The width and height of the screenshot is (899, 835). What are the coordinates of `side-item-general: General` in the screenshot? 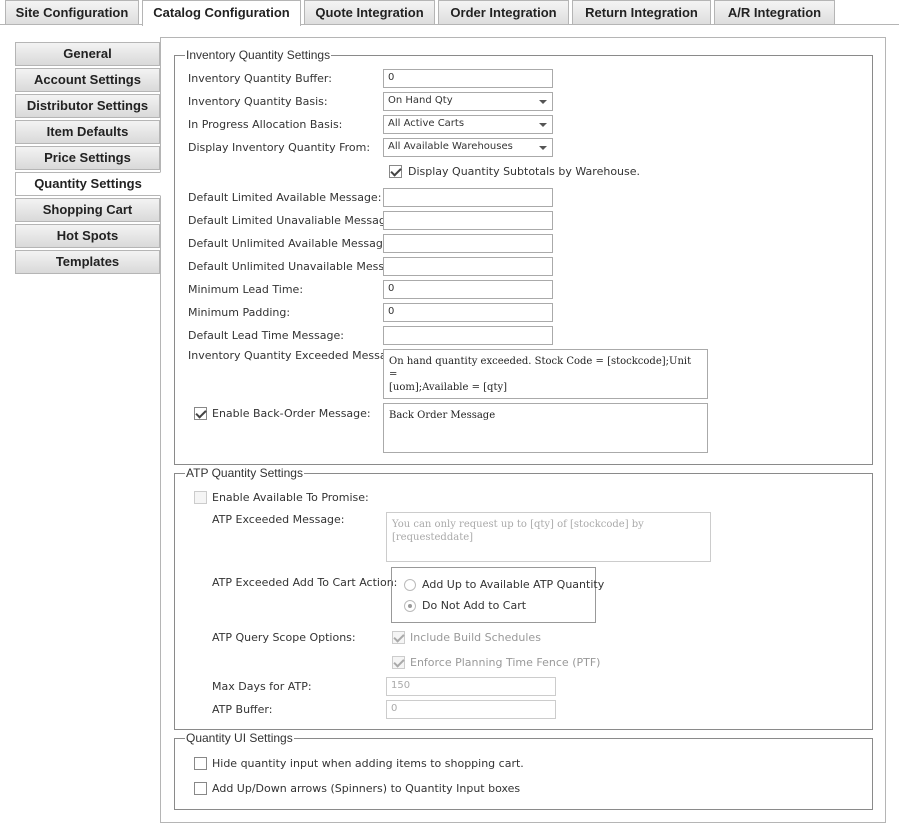 It's located at (87, 54).